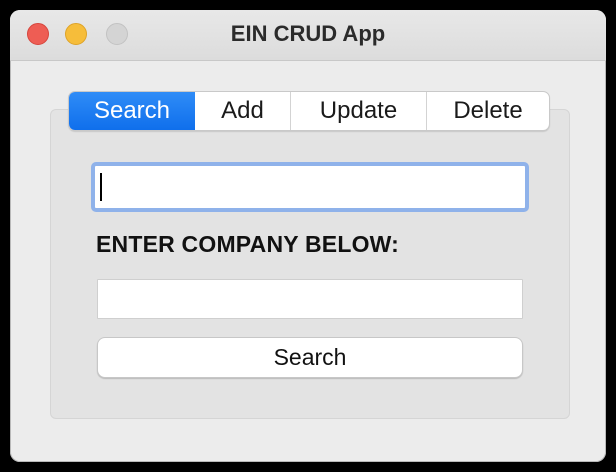 The height and width of the screenshot is (472, 616). I want to click on company-input, so click(310, 299).